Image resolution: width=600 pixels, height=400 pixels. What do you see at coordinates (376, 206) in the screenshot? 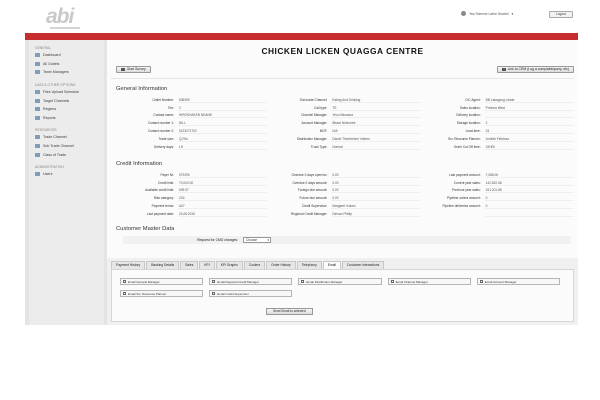
I see `field-value: Margaret Vukosi` at bounding box center [376, 206].